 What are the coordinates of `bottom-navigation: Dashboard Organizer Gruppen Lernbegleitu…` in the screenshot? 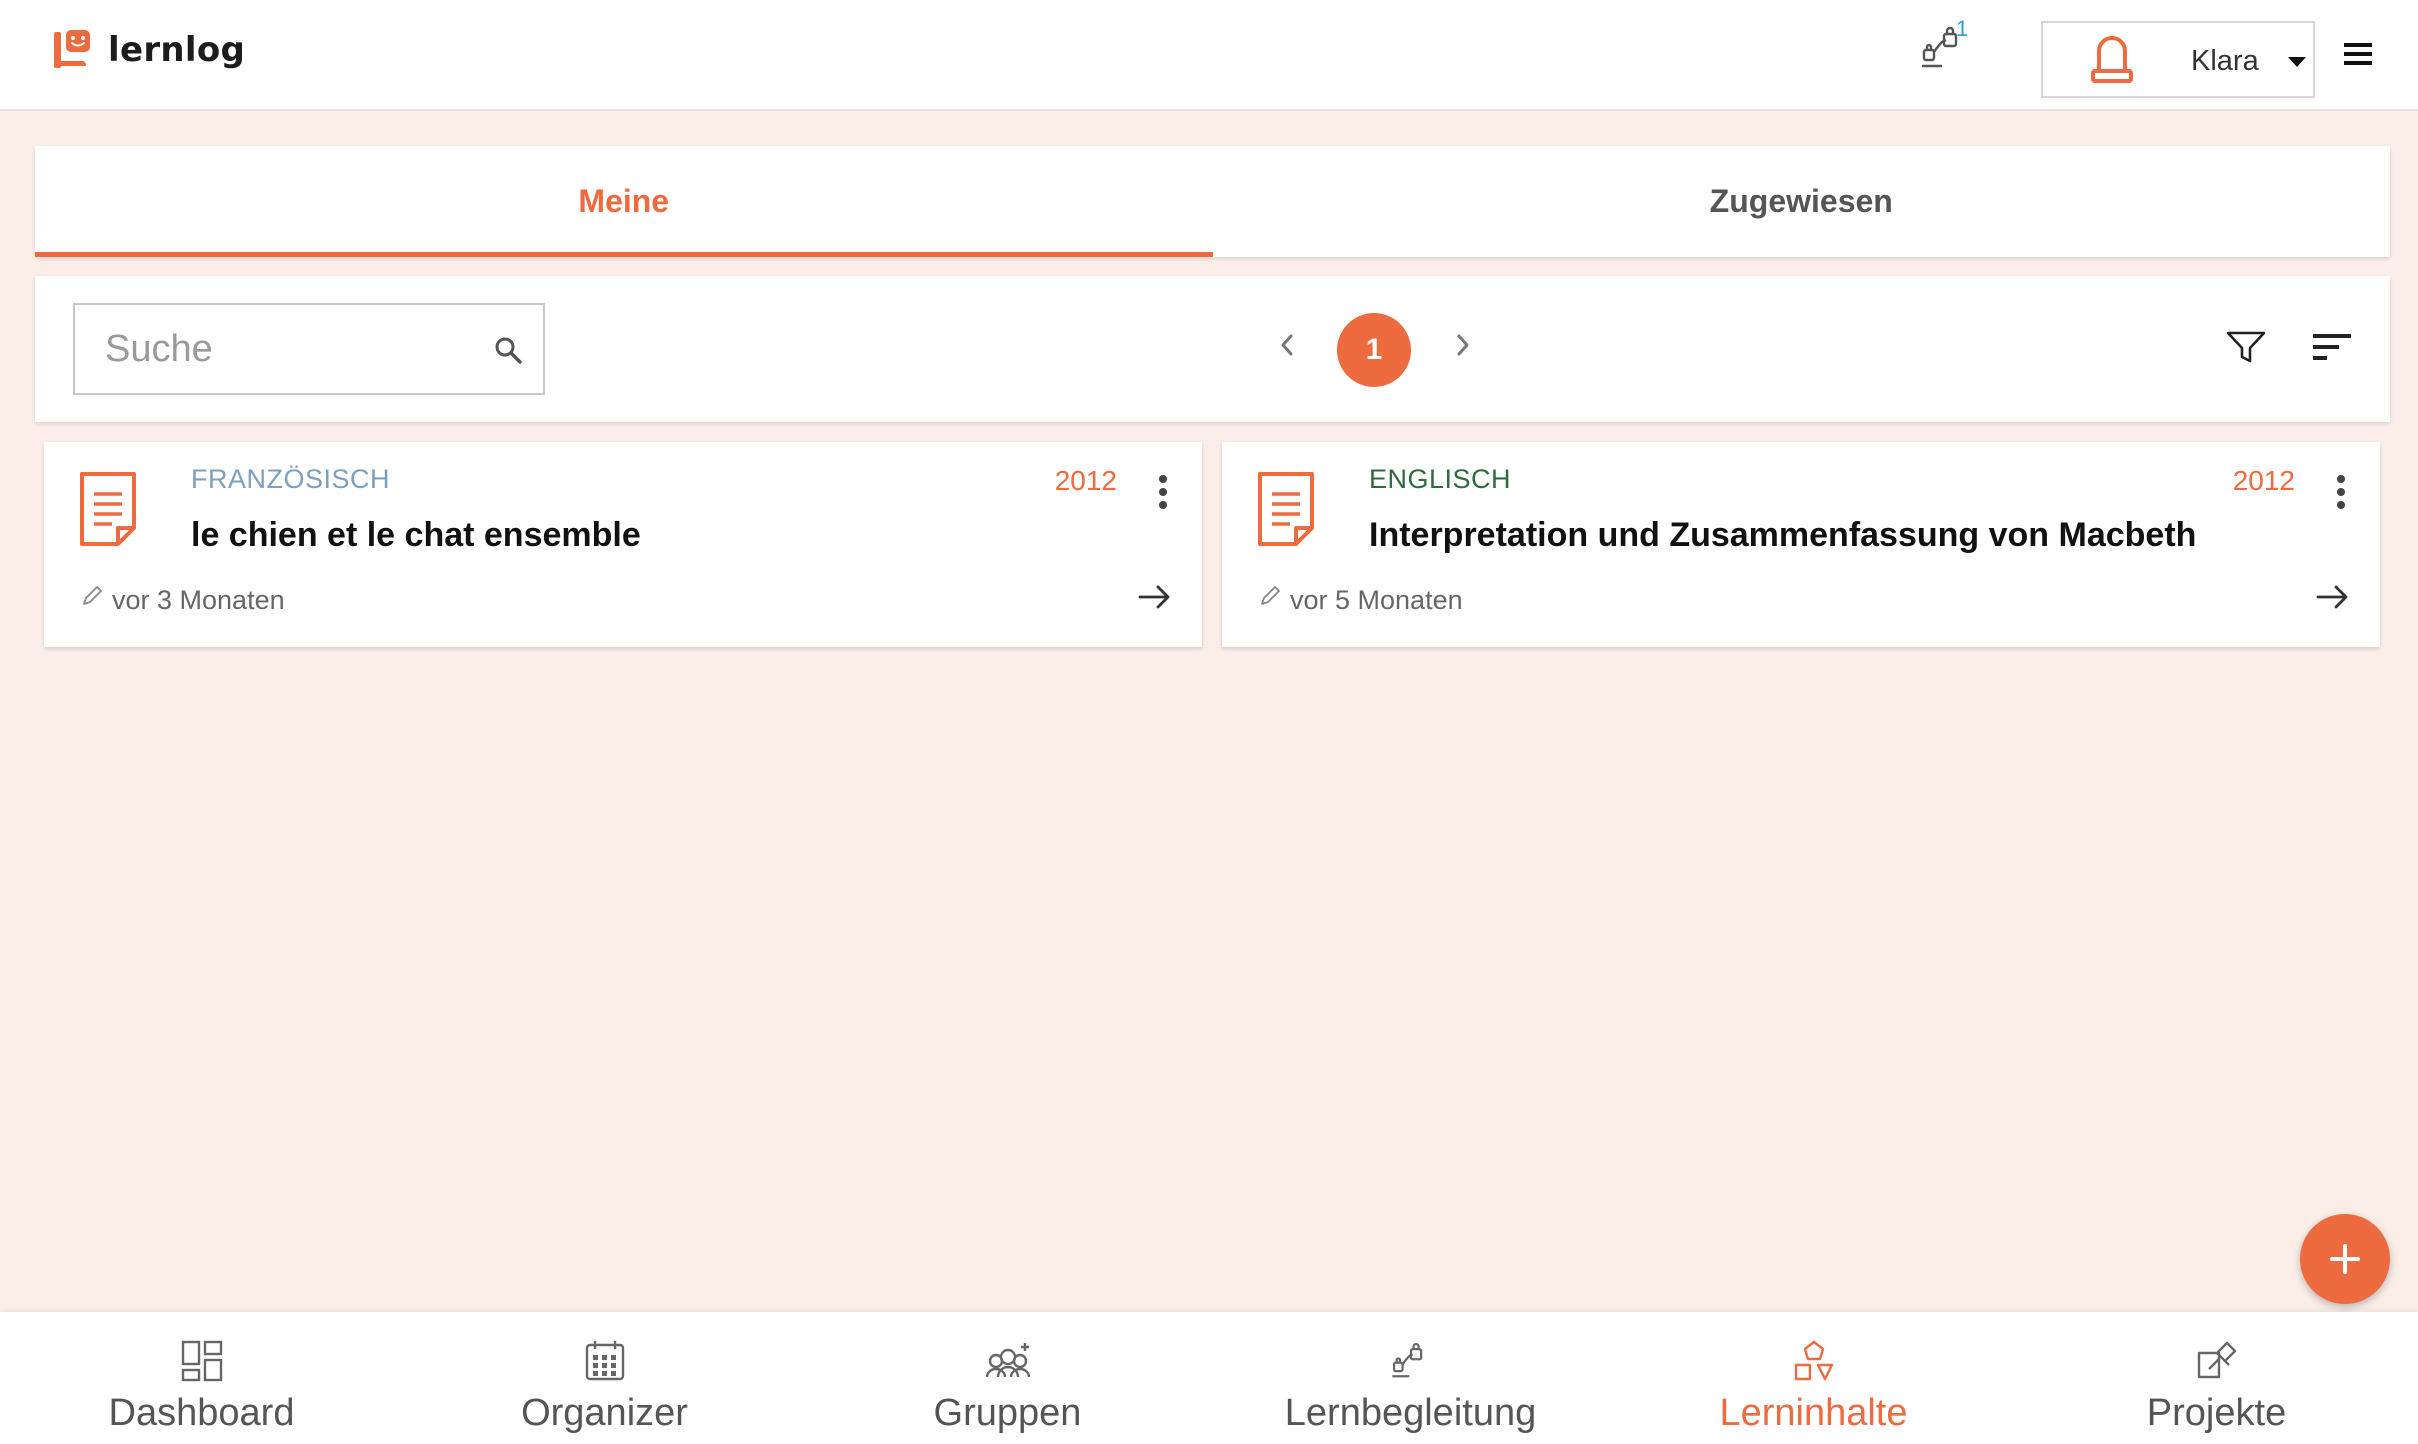 It's located at (1209, 1378).